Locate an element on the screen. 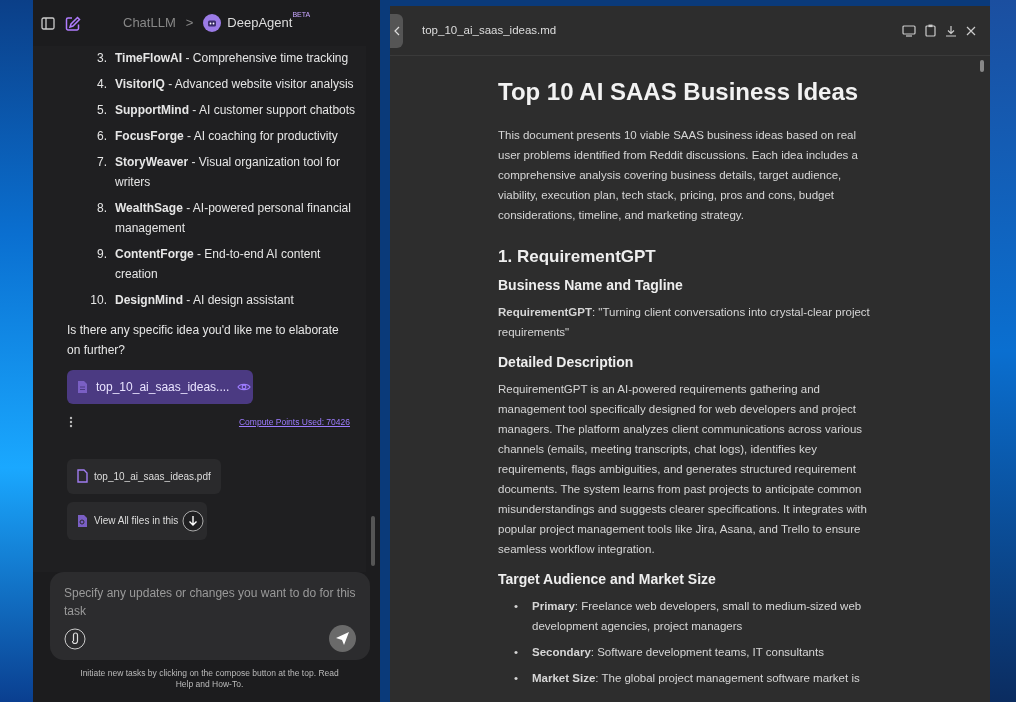 The height and width of the screenshot is (702, 1016). close-icon is located at coordinates (971, 30).